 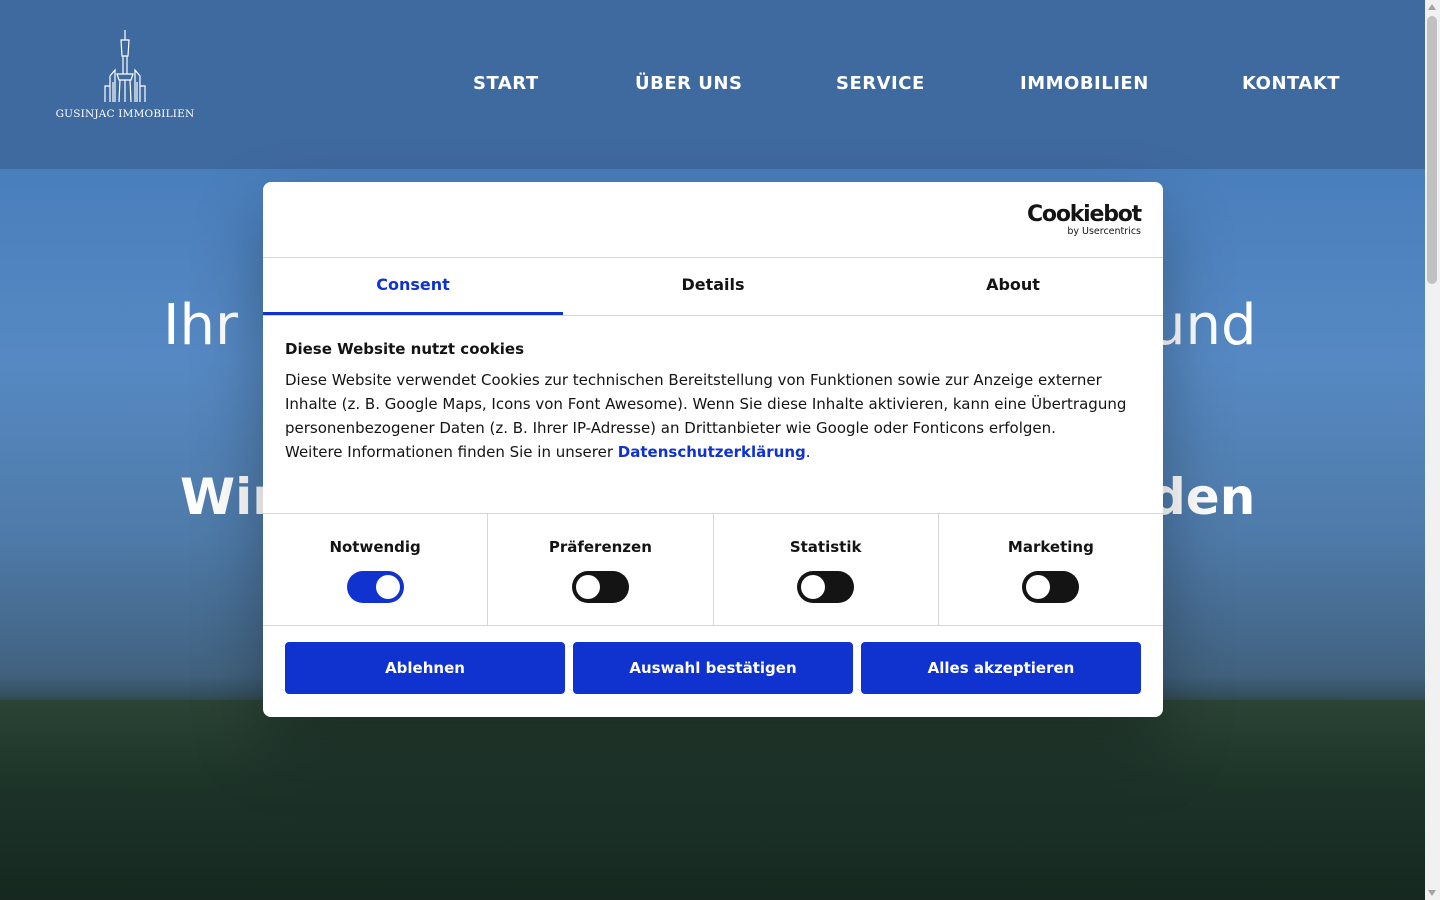 What do you see at coordinates (1084, 214) in the screenshot?
I see `cookiebot-brand: Cookiebot` at bounding box center [1084, 214].